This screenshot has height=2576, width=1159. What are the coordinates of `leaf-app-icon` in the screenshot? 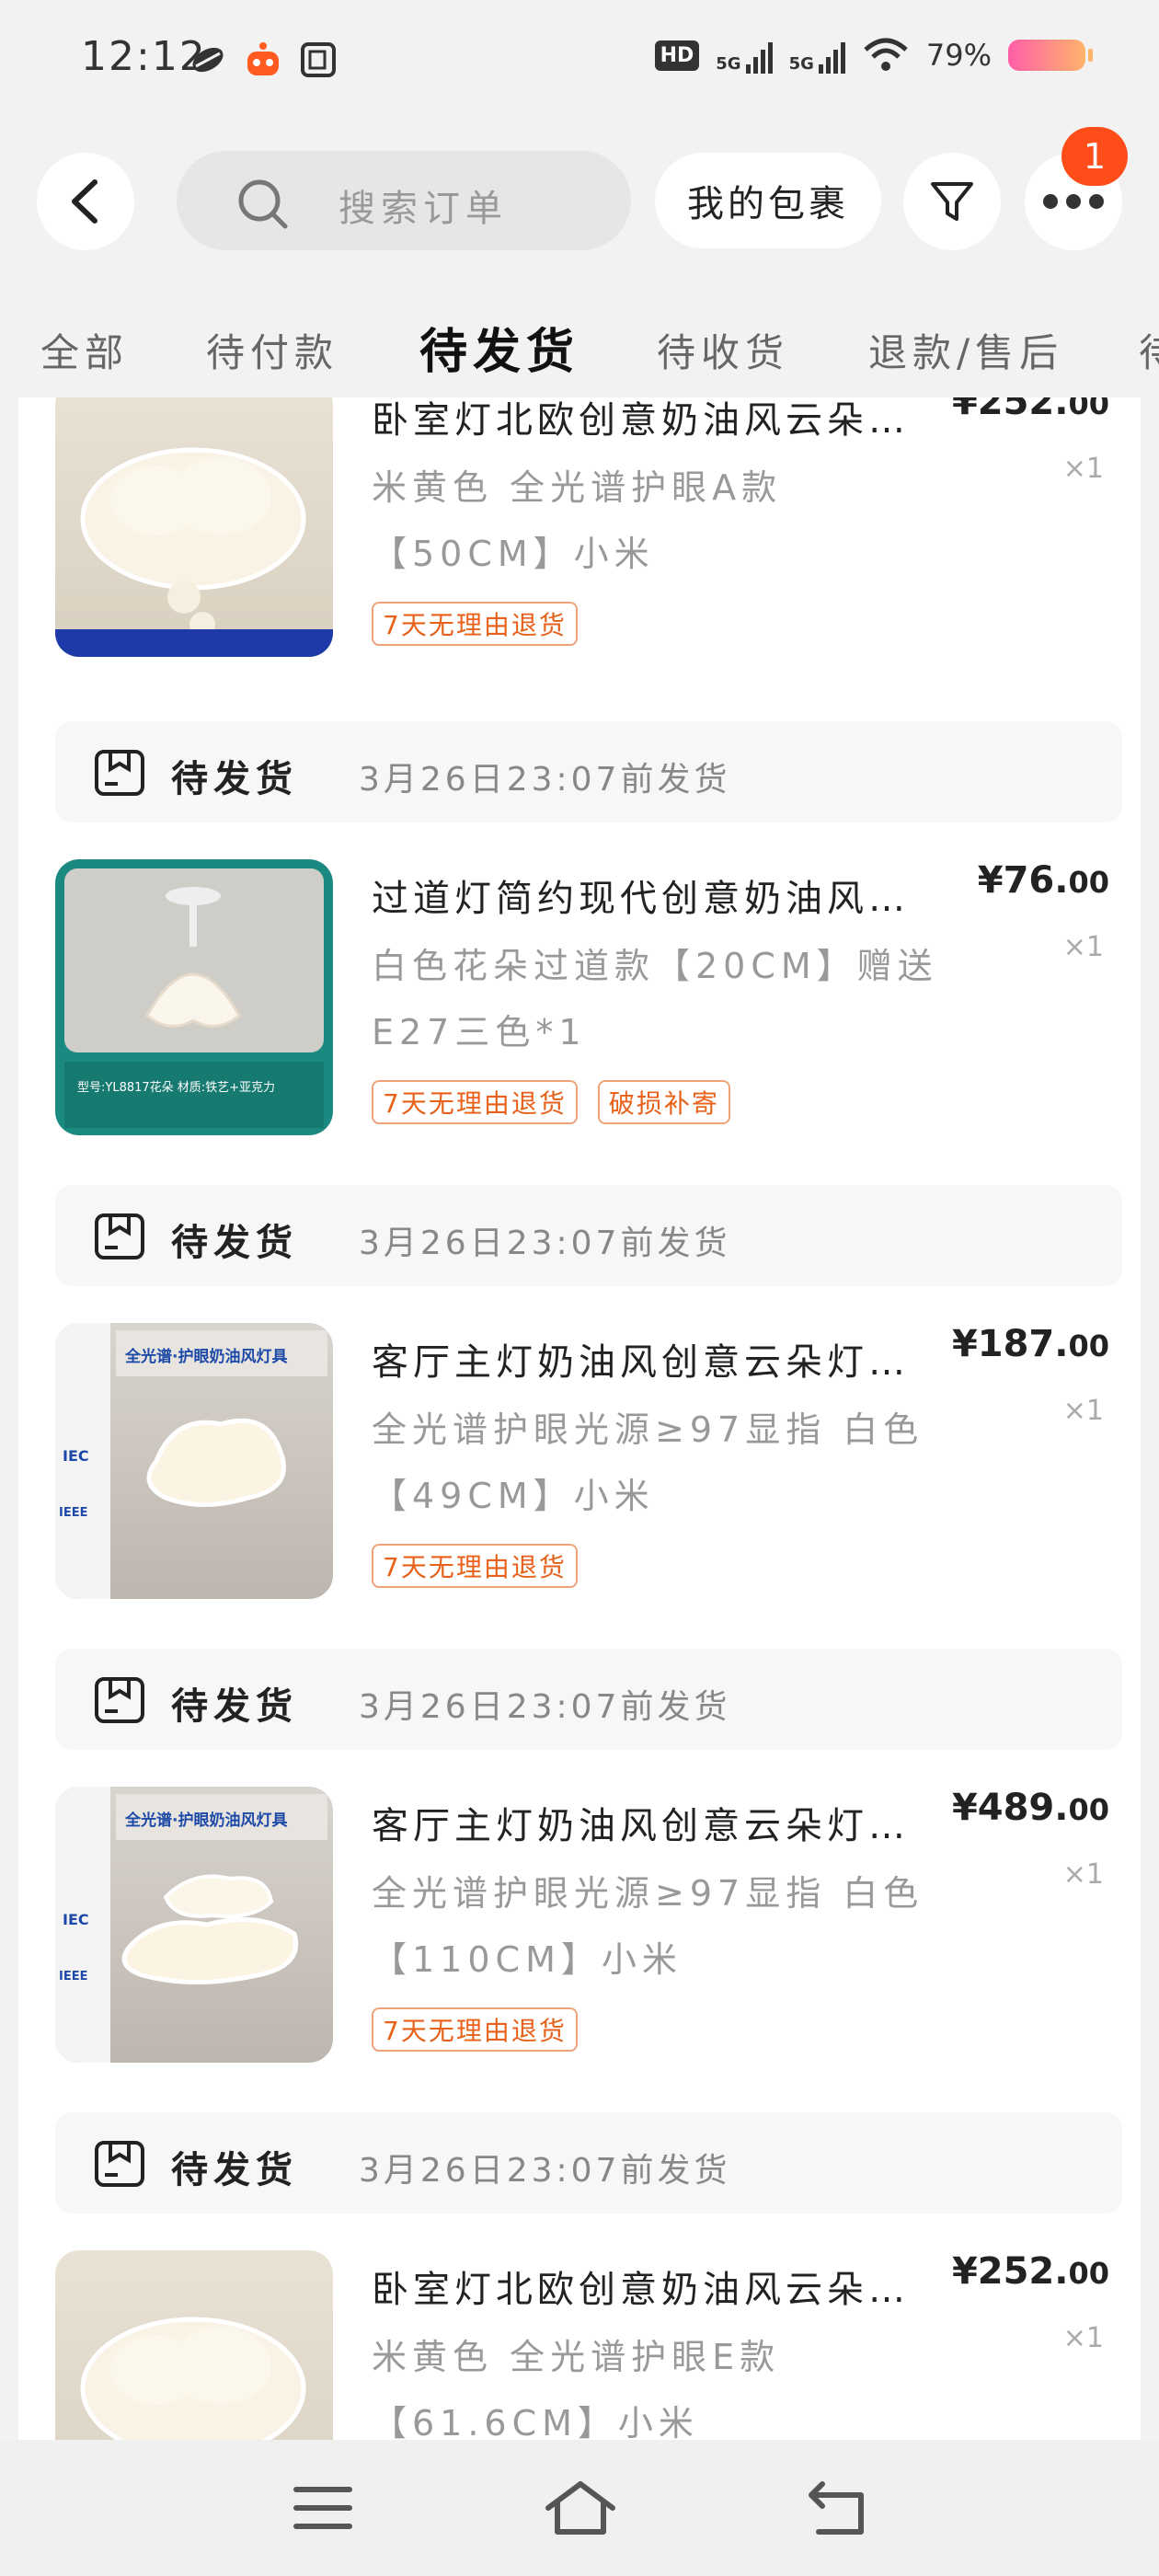 It's located at (208, 59).